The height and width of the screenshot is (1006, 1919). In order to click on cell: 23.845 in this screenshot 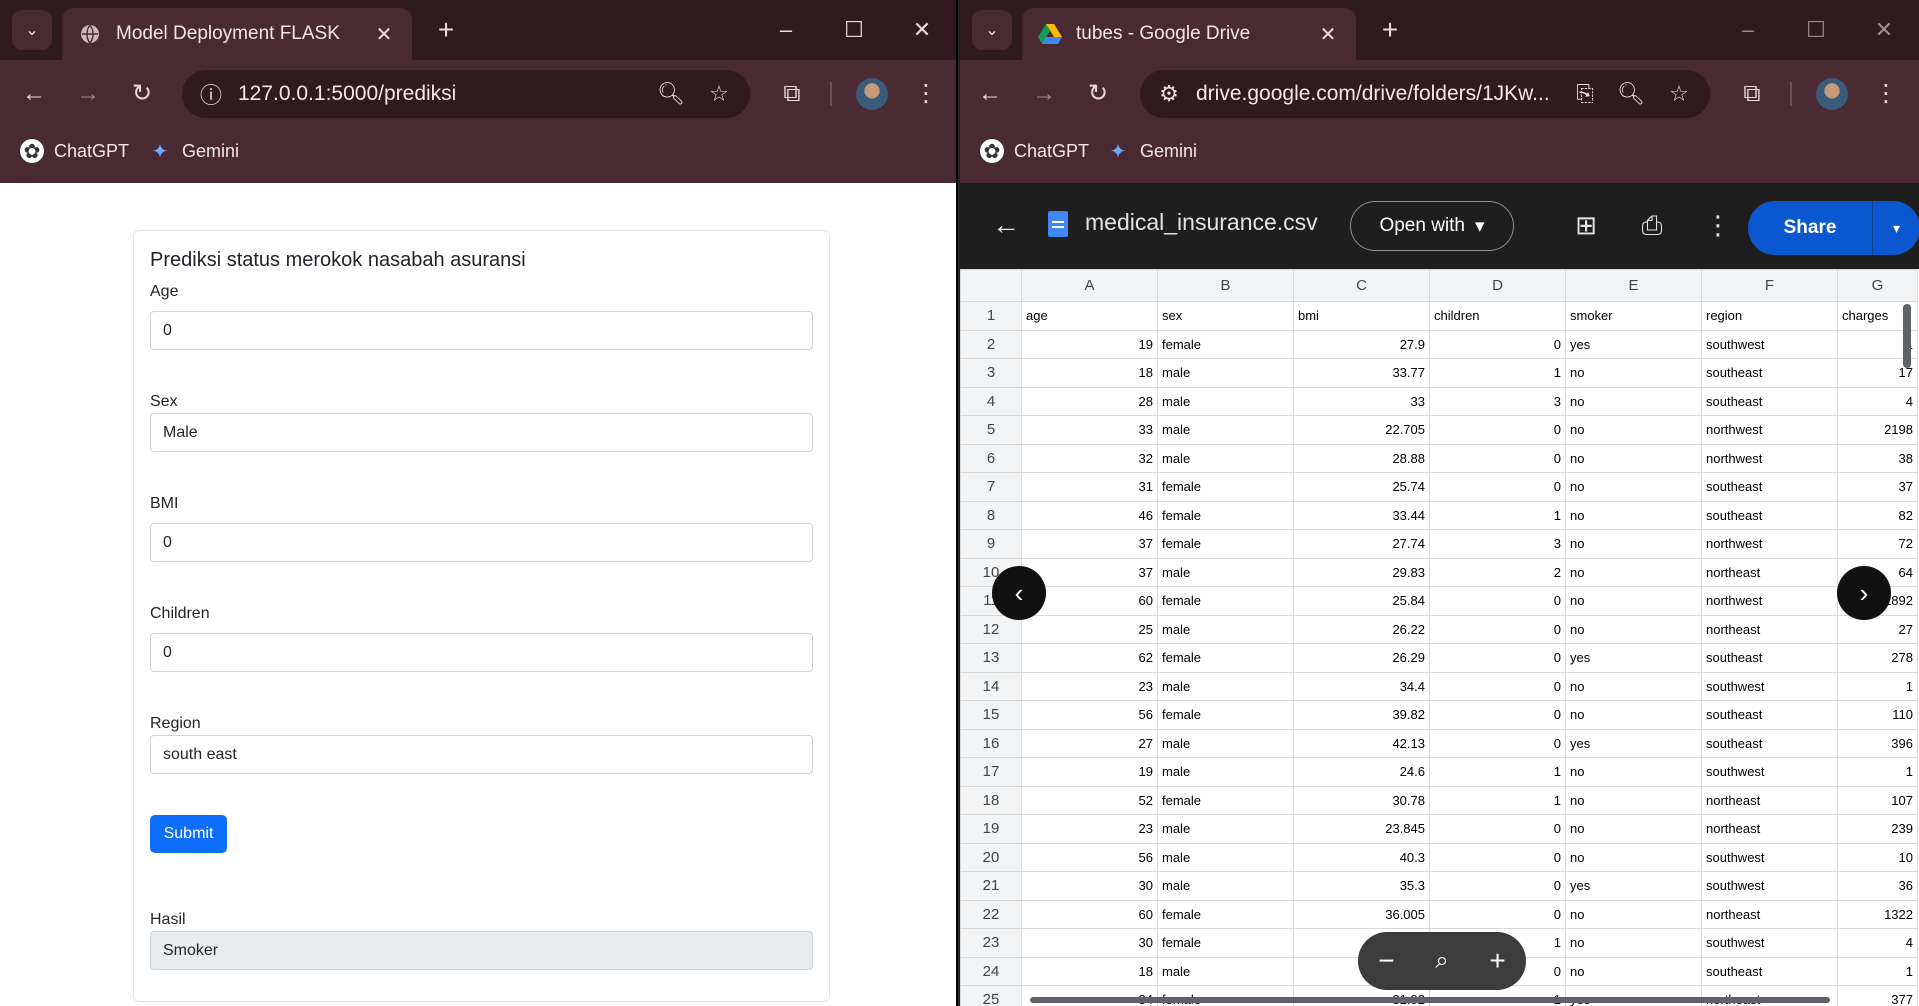, I will do `click(1361, 829)`.